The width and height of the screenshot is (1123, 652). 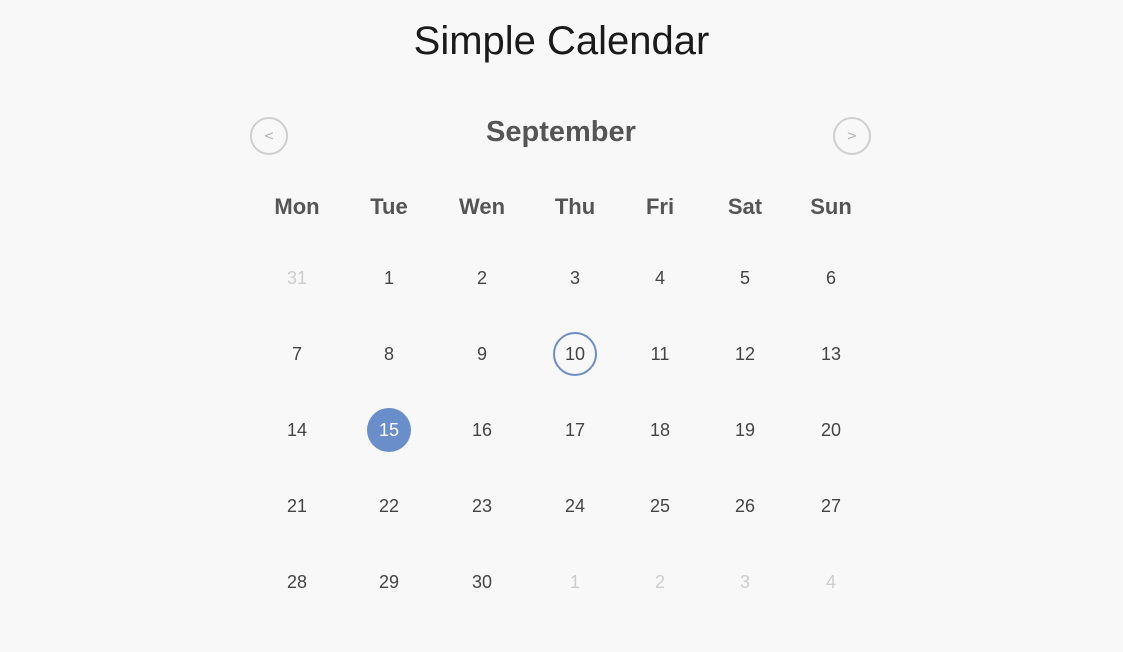 What do you see at coordinates (575, 582) in the screenshot?
I see `outside-month-day-cell: 1` at bounding box center [575, 582].